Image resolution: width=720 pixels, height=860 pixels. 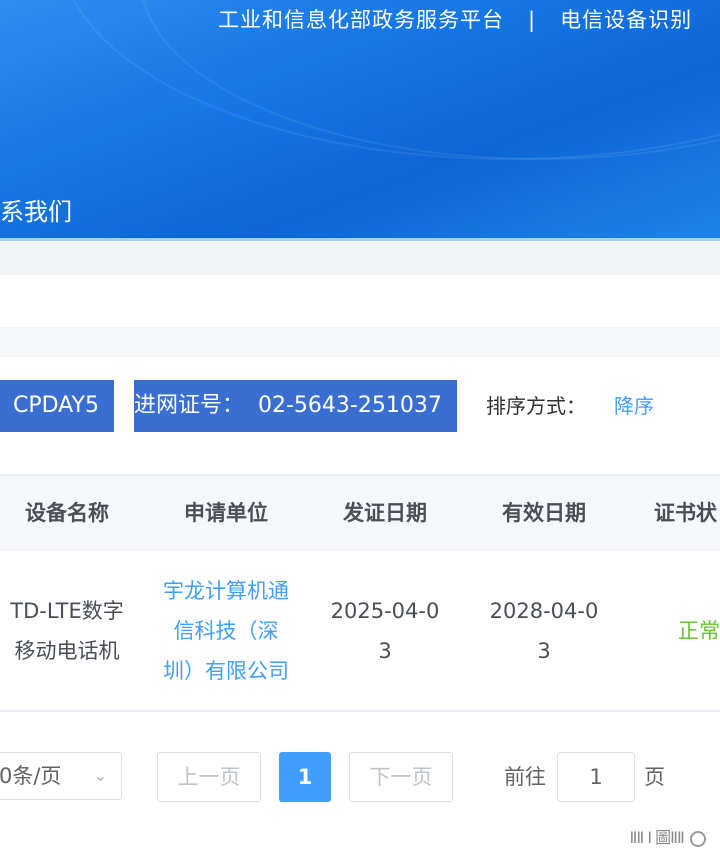 I want to click on content-spacer, so click(x=360, y=301).